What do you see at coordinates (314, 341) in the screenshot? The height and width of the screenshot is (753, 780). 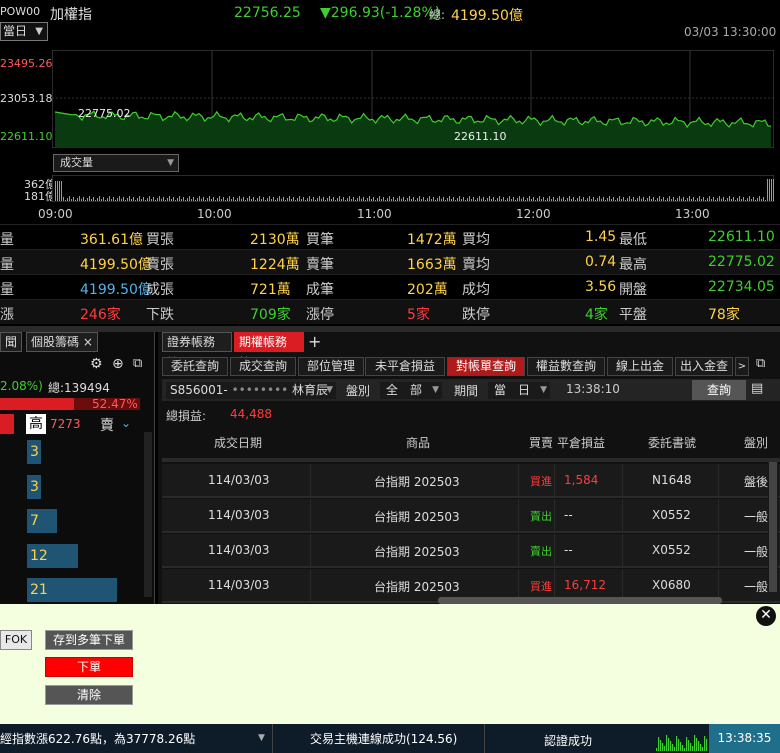 I see `add-tab-icon: +` at bounding box center [314, 341].